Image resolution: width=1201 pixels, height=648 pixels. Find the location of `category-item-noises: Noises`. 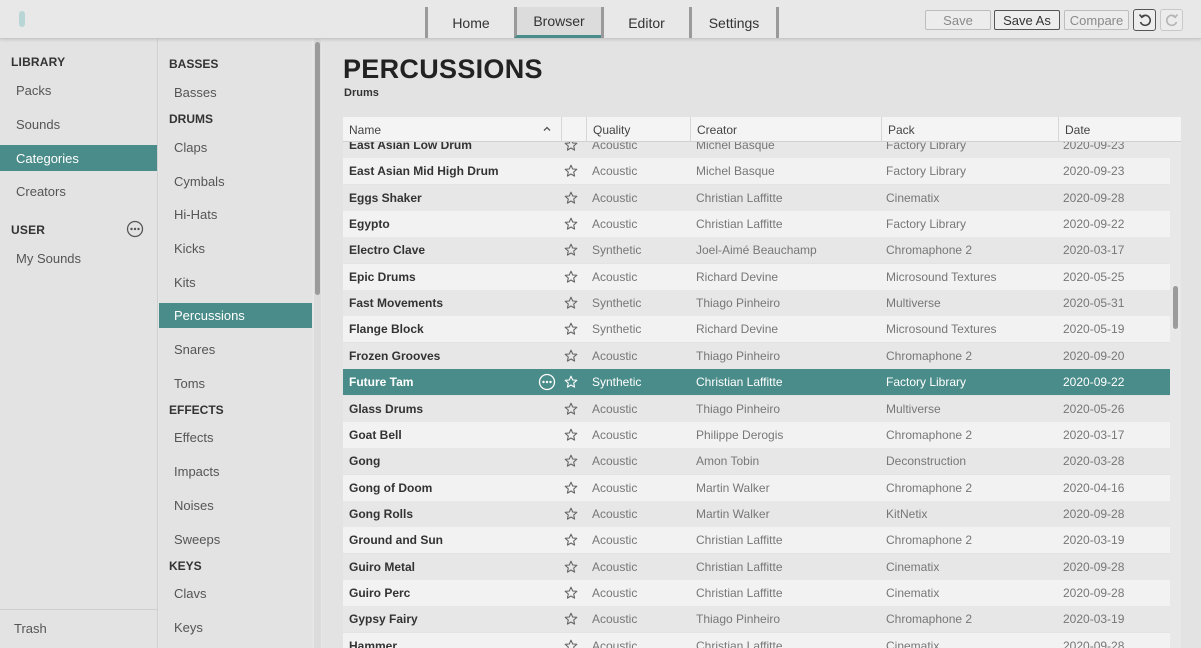

category-item-noises: Noises is located at coordinates (235, 505).